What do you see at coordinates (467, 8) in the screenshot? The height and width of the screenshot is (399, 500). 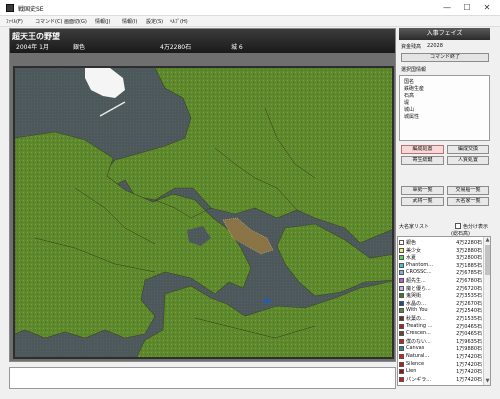 I see `maximize-button: ☐` at bounding box center [467, 8].